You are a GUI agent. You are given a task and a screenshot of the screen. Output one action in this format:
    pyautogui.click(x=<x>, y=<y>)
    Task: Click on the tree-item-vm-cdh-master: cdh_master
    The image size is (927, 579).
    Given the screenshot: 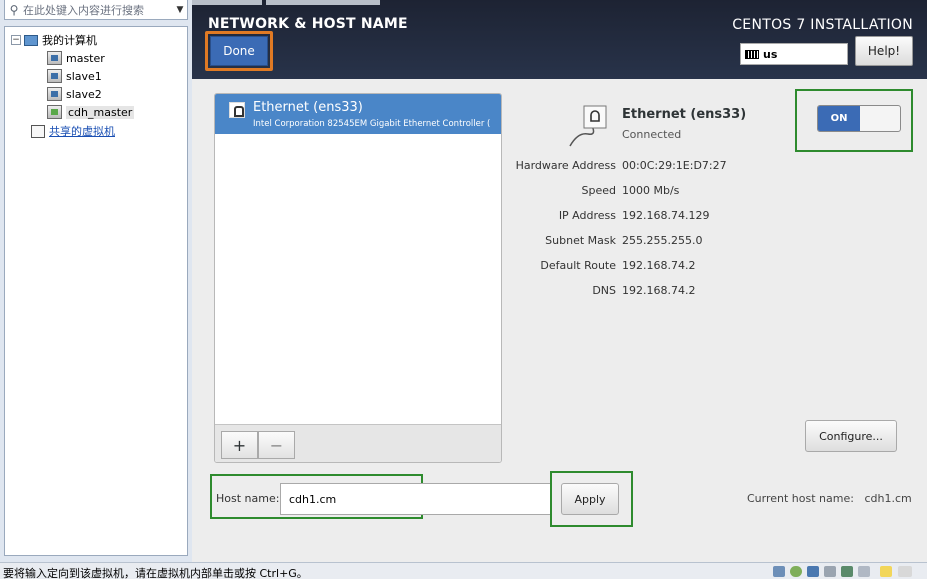 What is the action you would take?
    pyautogui.click(x=91, y=112)
    